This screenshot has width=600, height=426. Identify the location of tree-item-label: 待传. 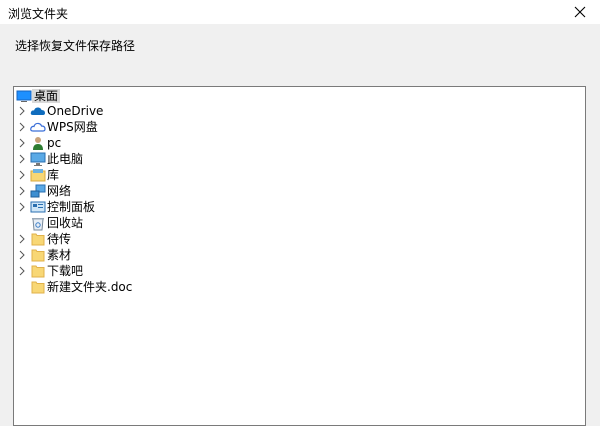
(59, 239).